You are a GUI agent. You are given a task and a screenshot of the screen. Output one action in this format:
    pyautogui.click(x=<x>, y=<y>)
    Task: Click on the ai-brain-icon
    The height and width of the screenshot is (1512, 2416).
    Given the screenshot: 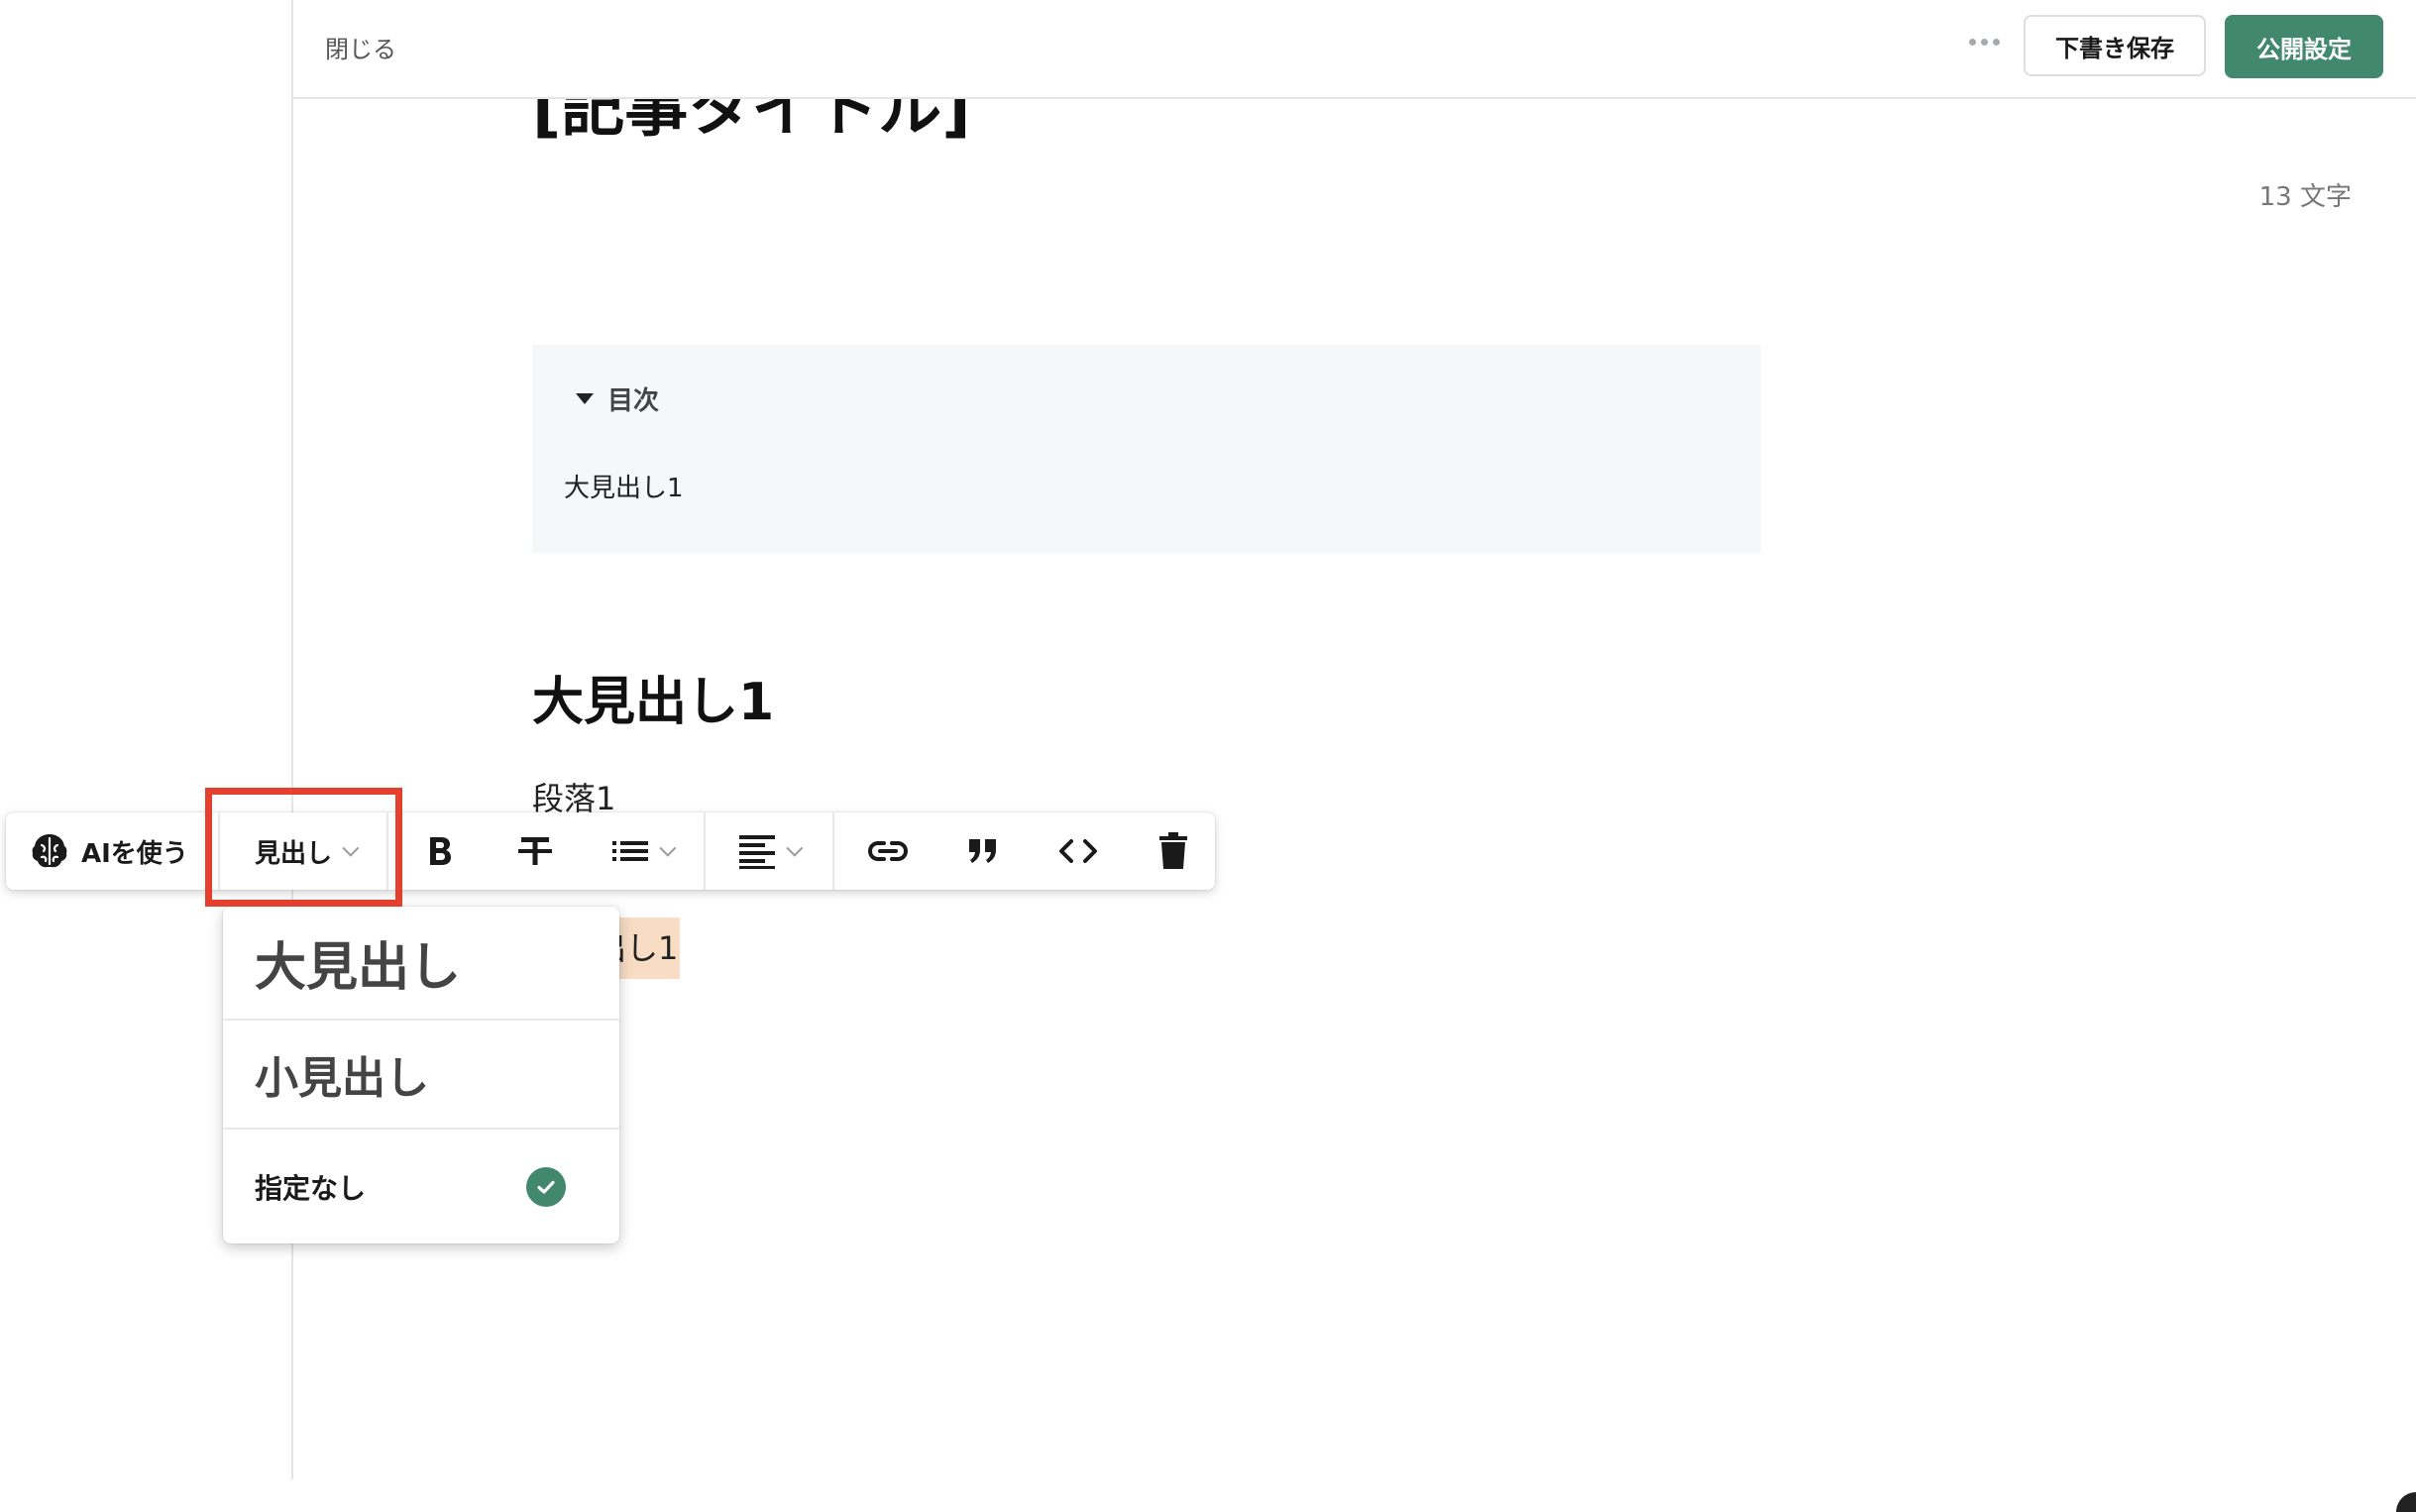 What is the action you would take?
    pyautogui.click(x=49, y=851)
    